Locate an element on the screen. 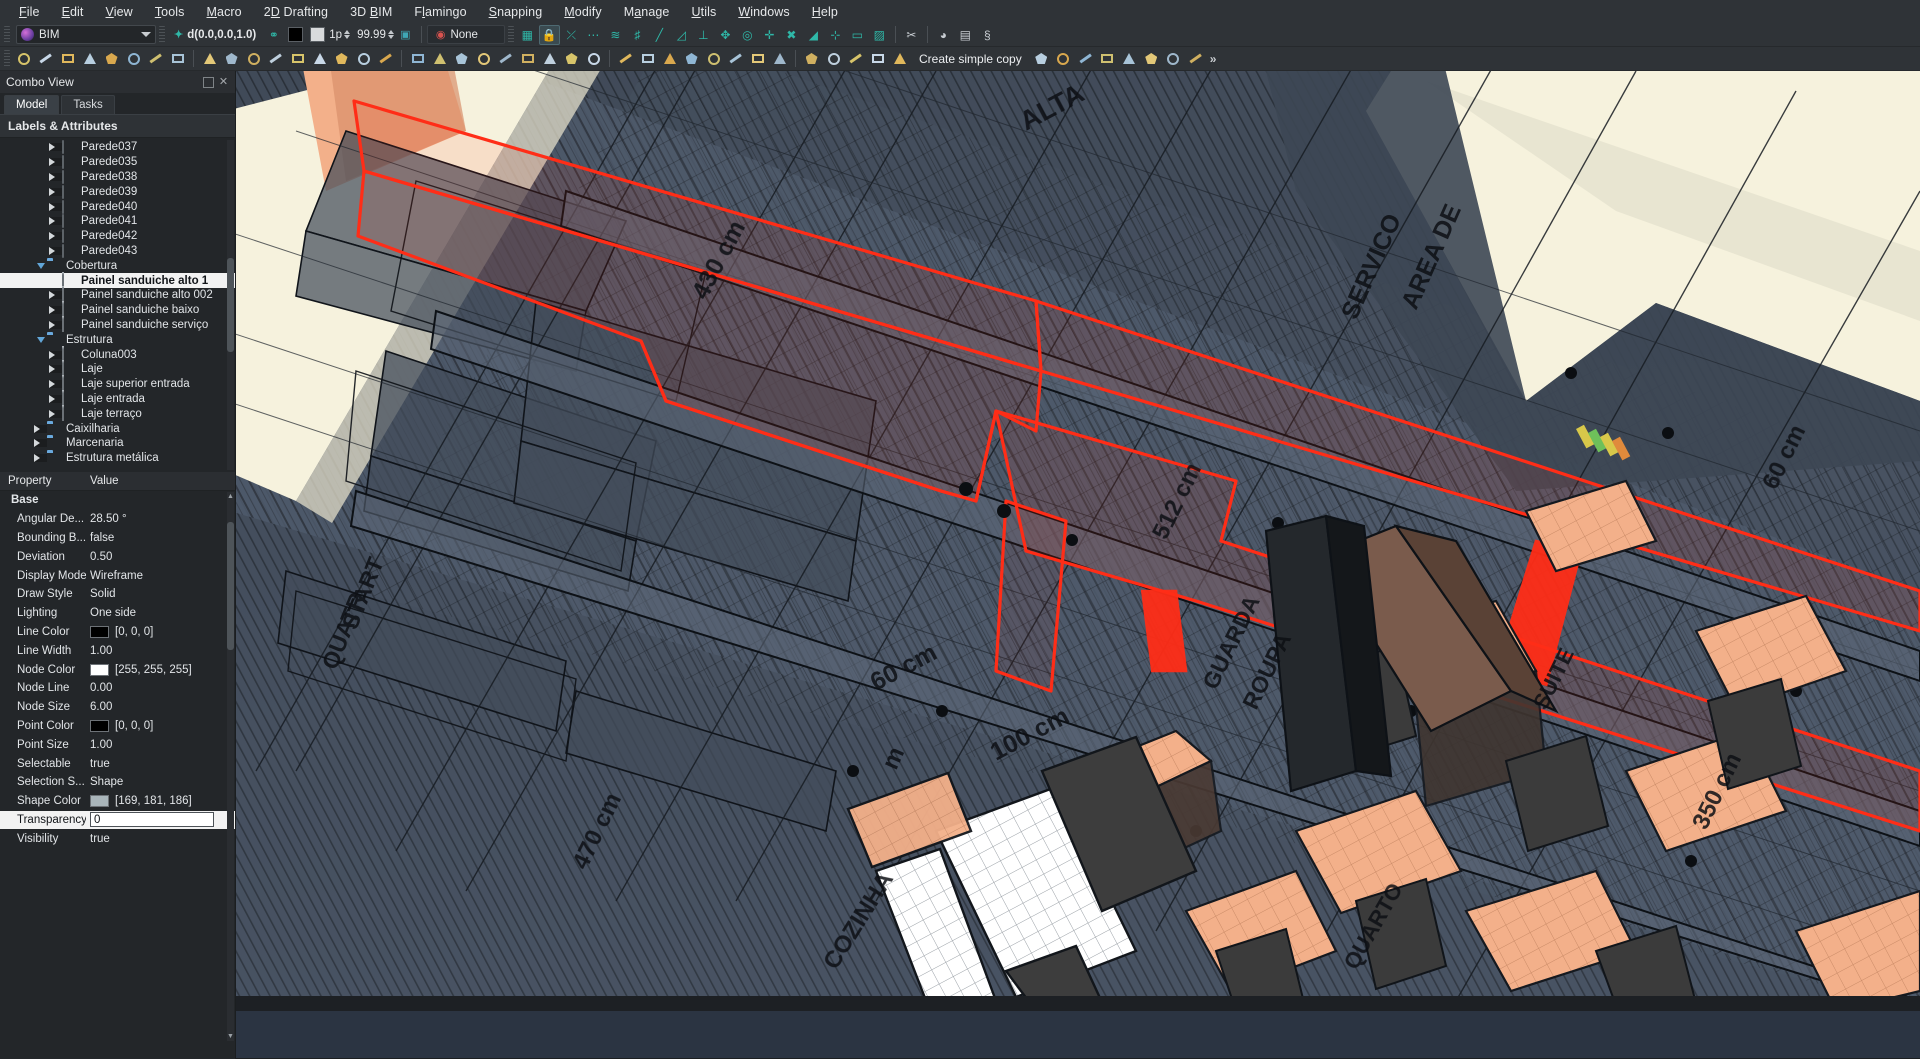  snap-parallel-icon: ≋ is located at coordinates (615, 35).